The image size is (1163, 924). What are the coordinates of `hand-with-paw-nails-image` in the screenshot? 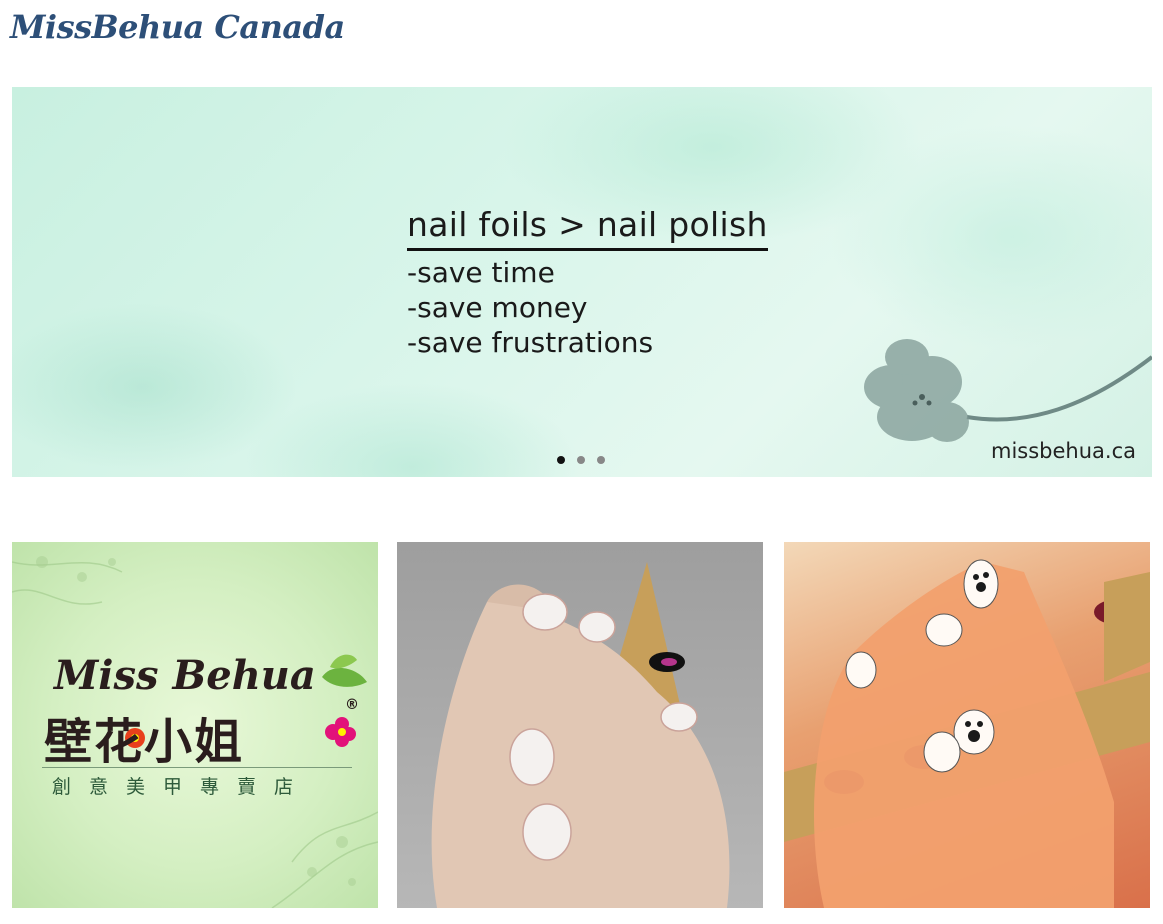 It's located at (967, 733).